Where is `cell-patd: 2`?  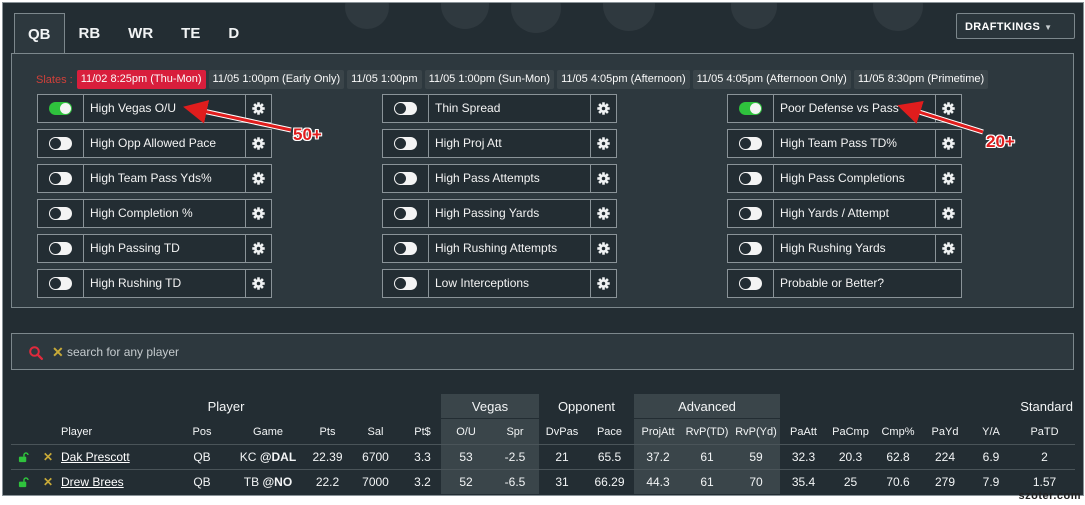 cell-patd: 2 is located at coordinates (1044, 457).